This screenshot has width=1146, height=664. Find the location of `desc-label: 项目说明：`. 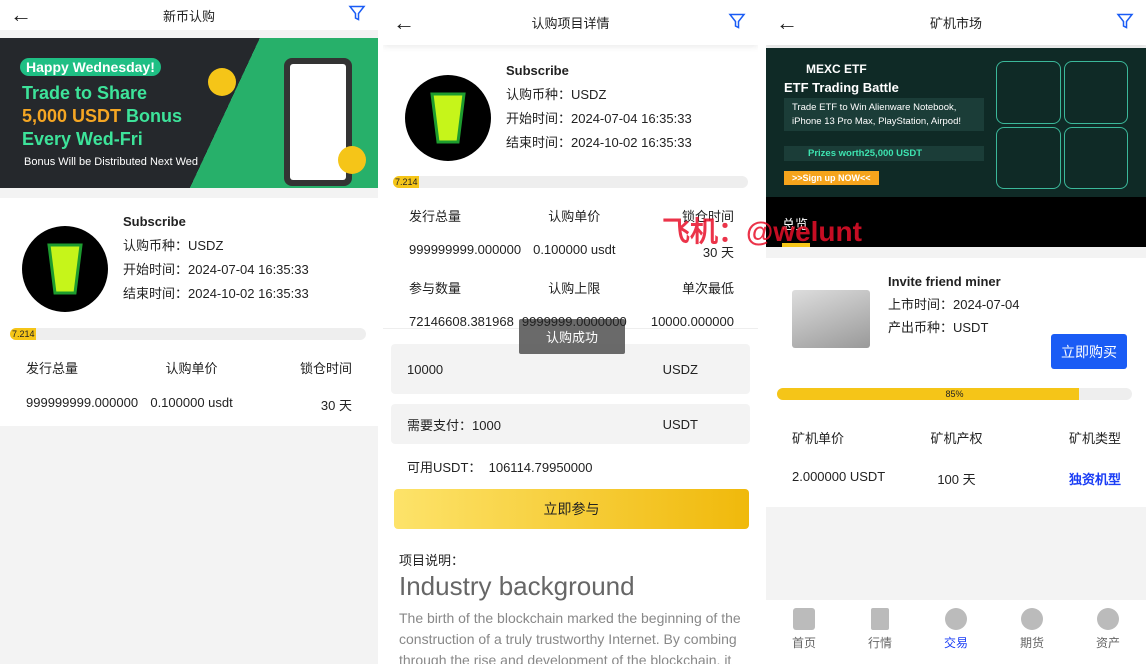

desc-label: 项目说明： is located at coordinates (432, 560).